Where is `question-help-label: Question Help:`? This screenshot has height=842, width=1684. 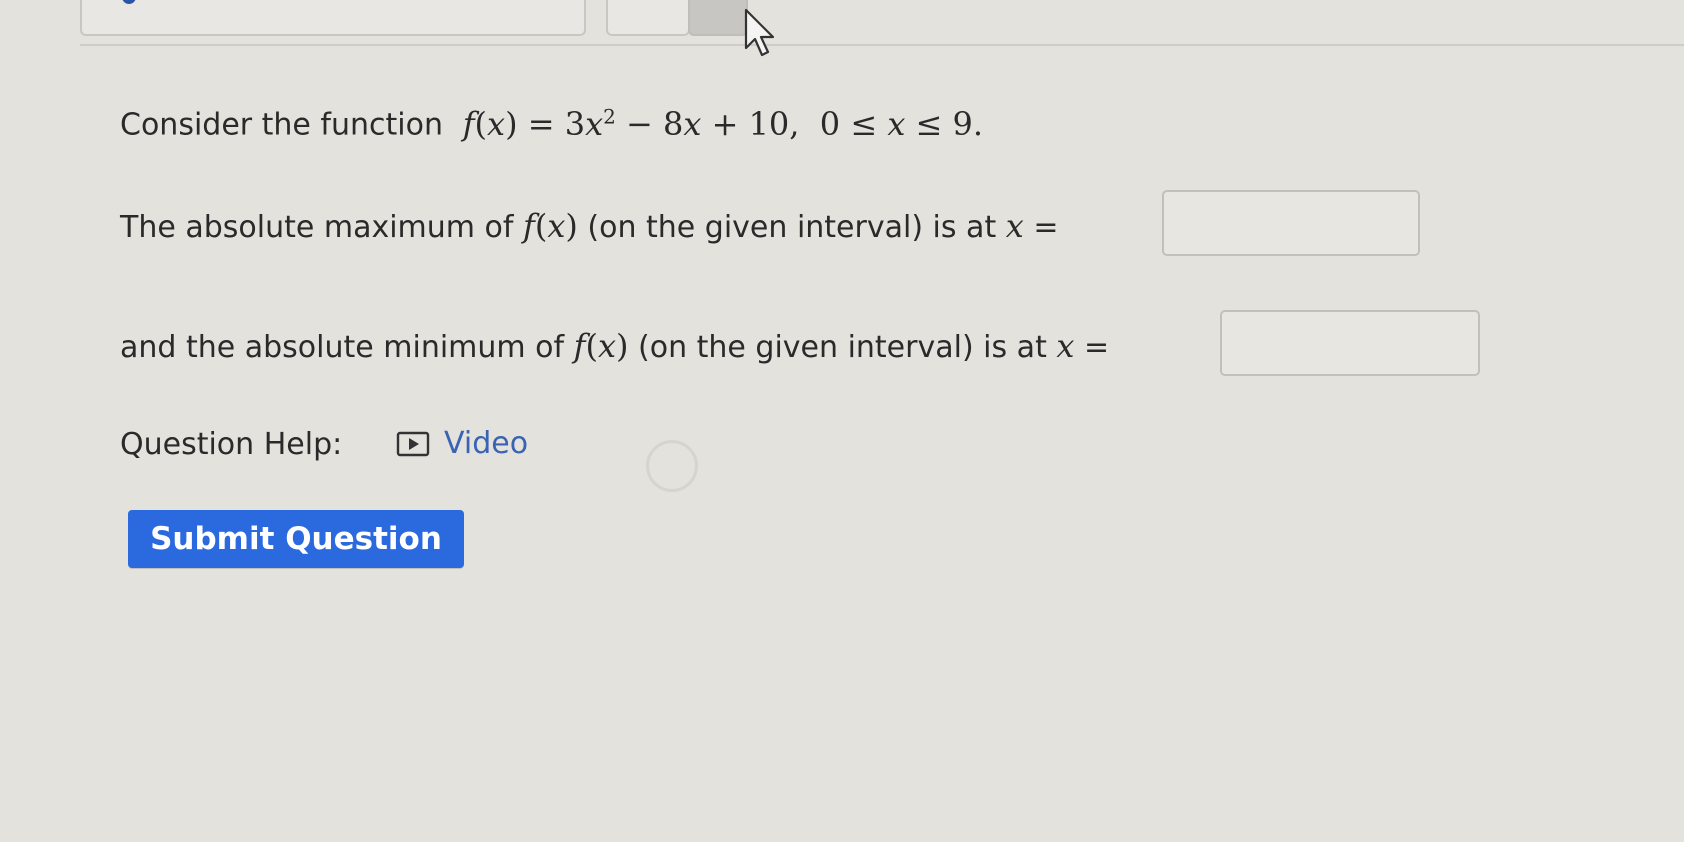
question-help-label: Question Help: is located at coordinates (231, 444).